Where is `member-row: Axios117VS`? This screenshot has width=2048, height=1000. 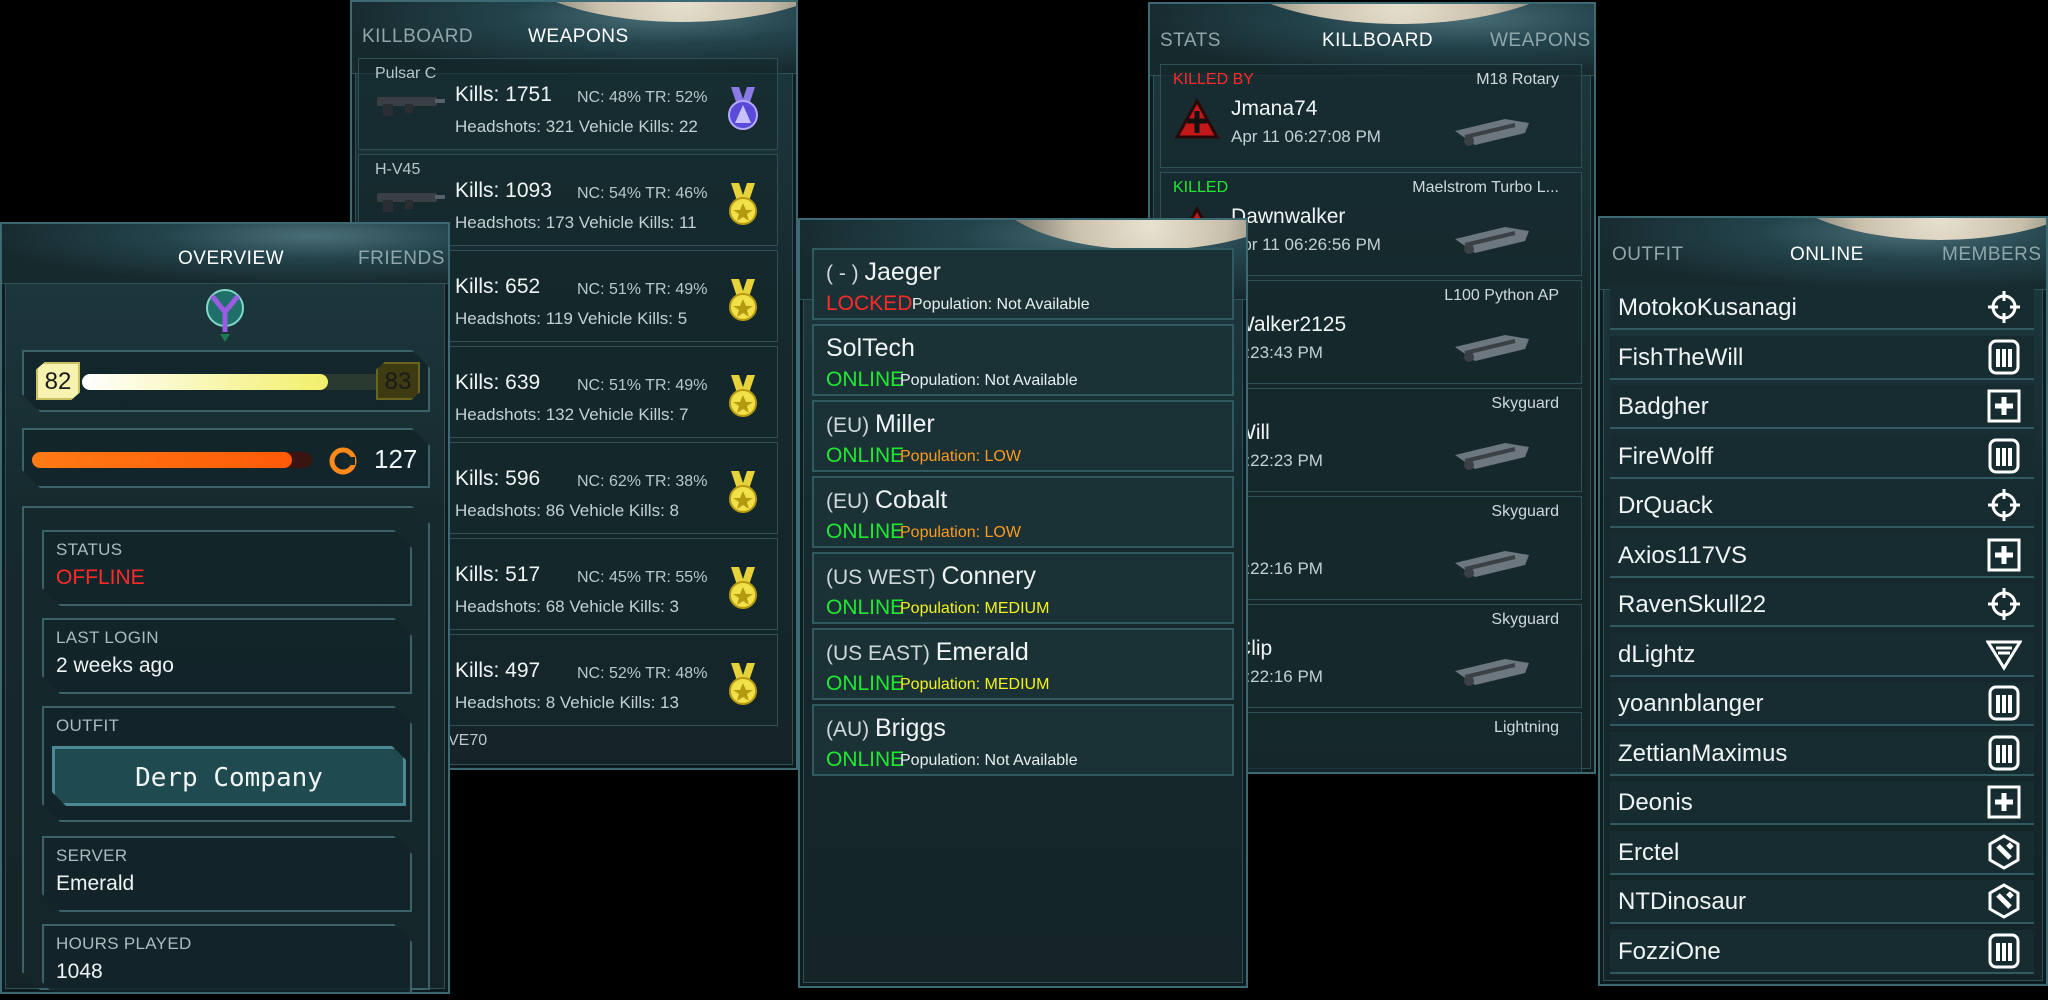
member-row: Axios117VS is located at coordinates (1822, 555).